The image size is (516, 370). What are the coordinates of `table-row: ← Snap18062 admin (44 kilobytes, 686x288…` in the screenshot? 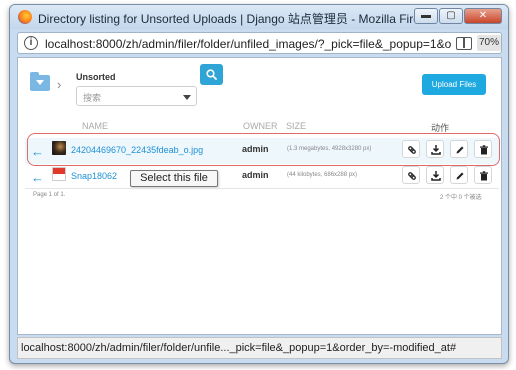 It's located at (262, 177).